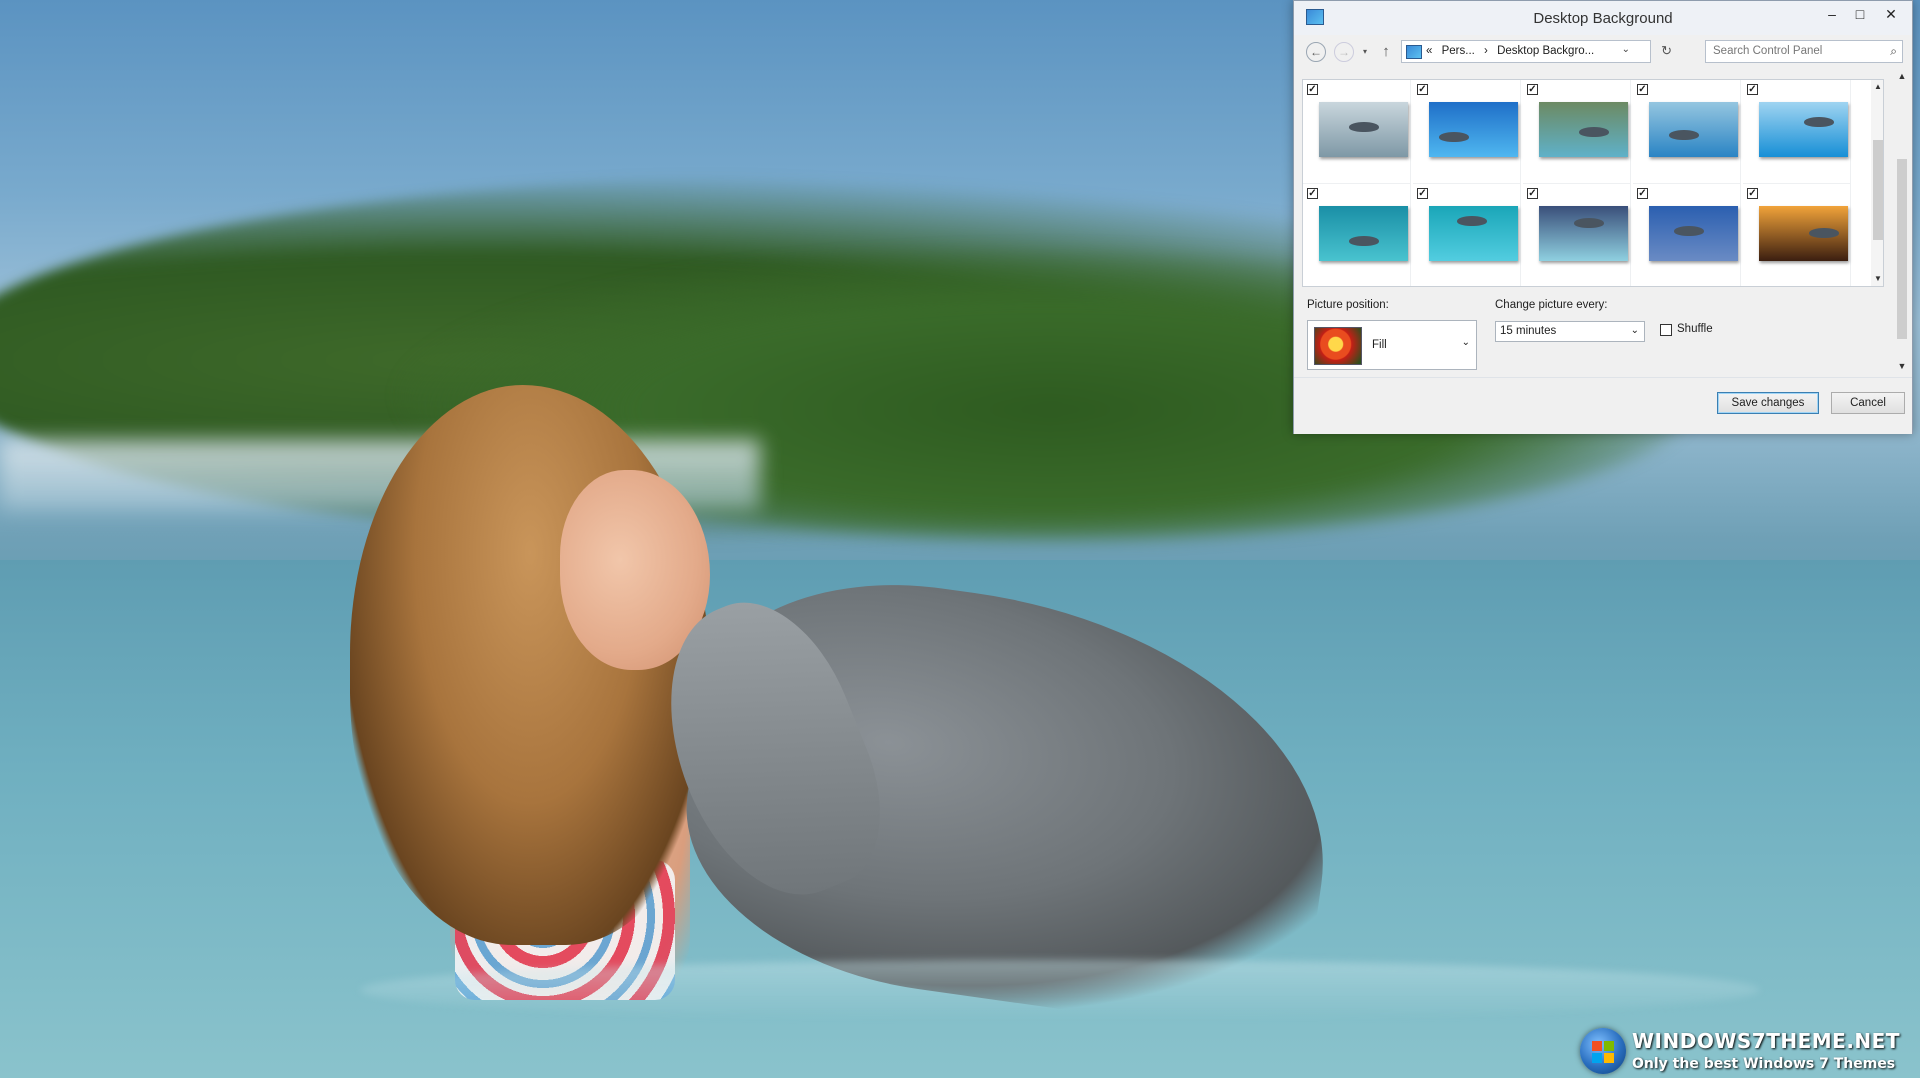 Image resolution: width=1920 pixels, height=1078 pixels. I want to click on maximize-button: □, so click(1860, 14).